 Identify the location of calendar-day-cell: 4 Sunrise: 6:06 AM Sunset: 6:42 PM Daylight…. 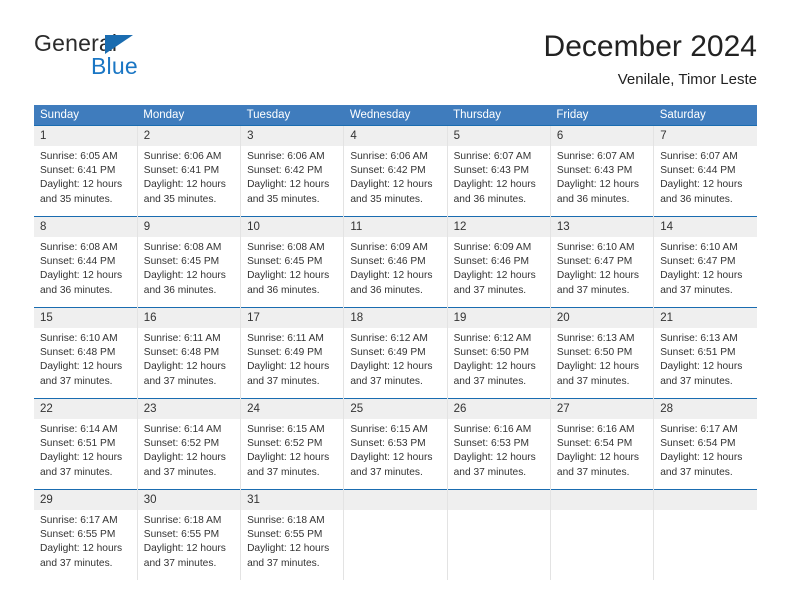
(395, 171).